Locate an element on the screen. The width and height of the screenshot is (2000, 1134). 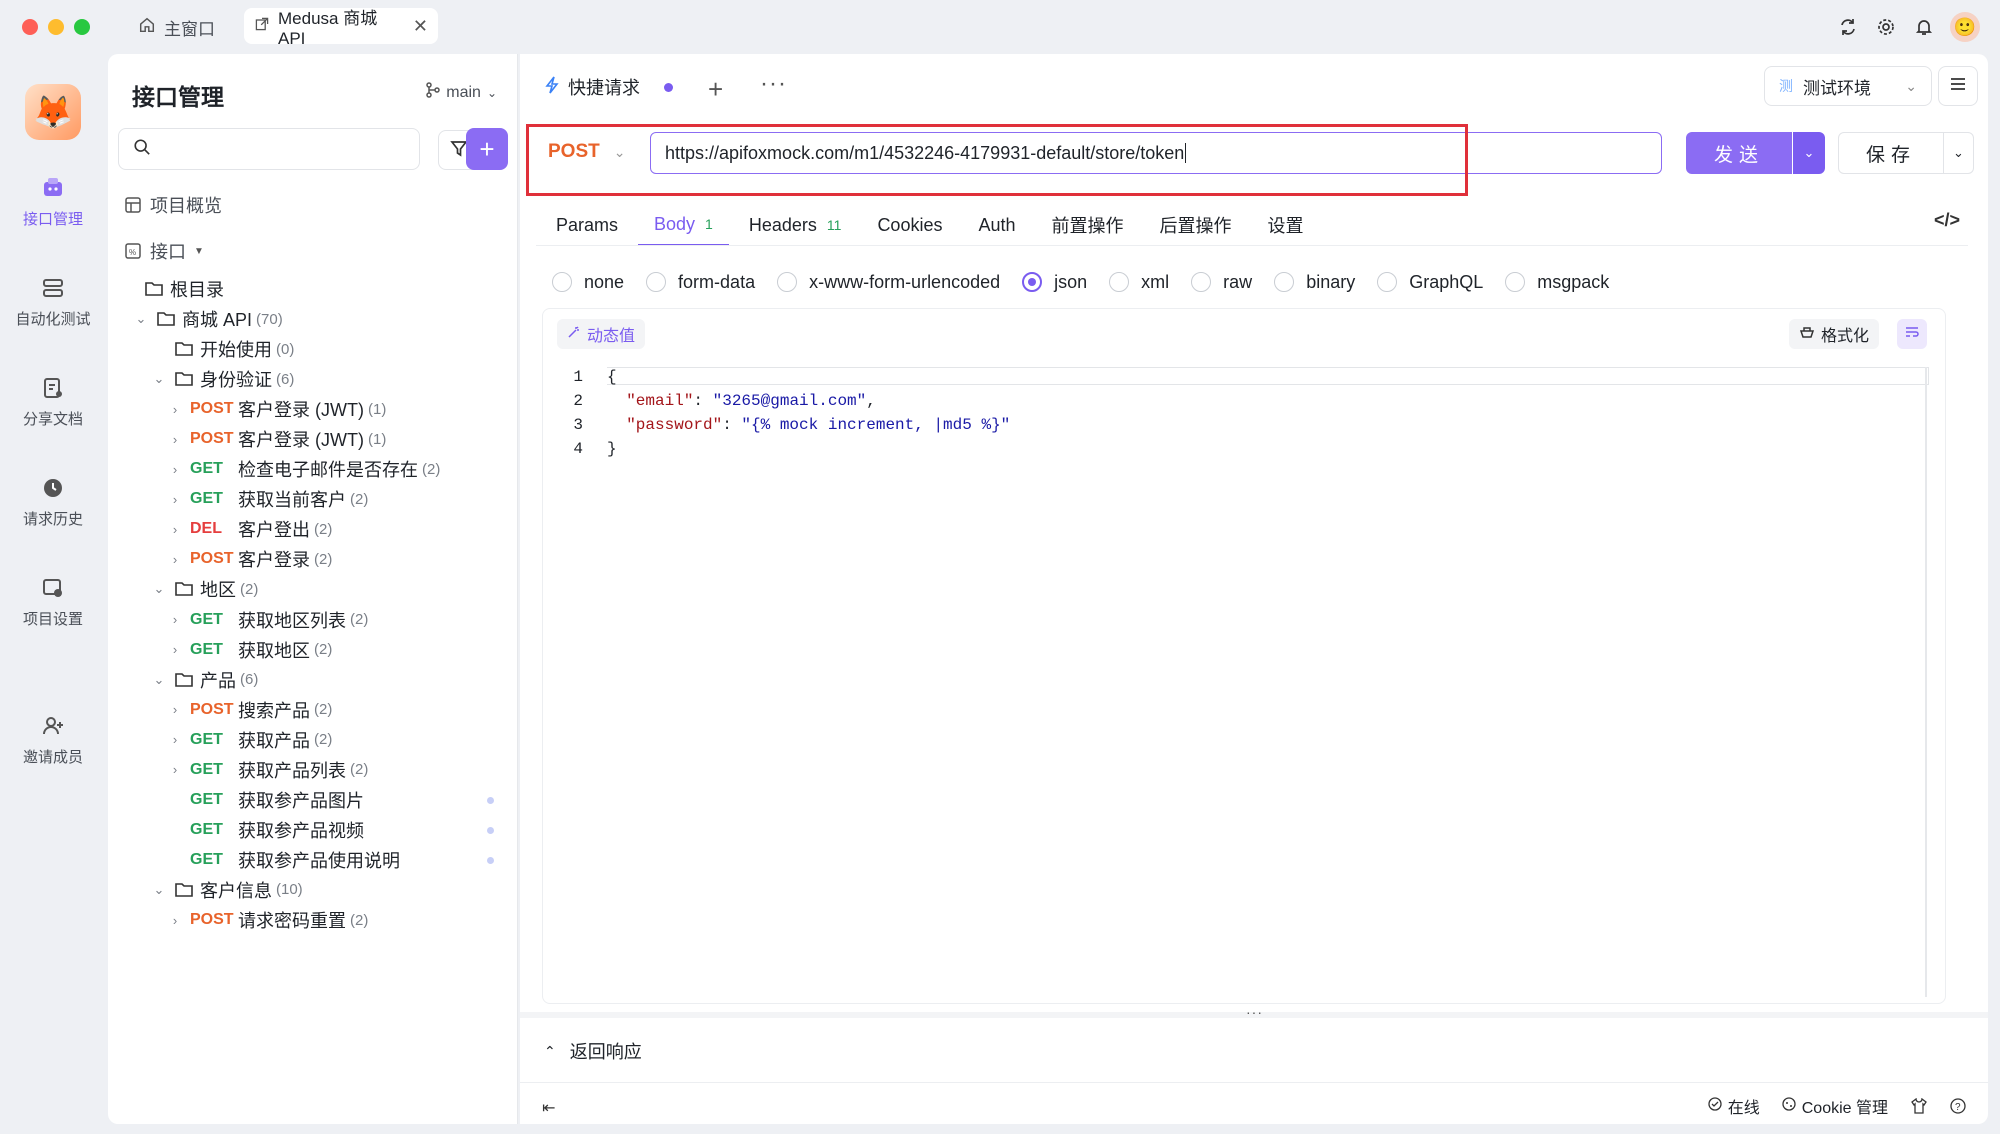
tree-folder: ⌄ 客户信息 (10) is located at coordinates (227, 890).